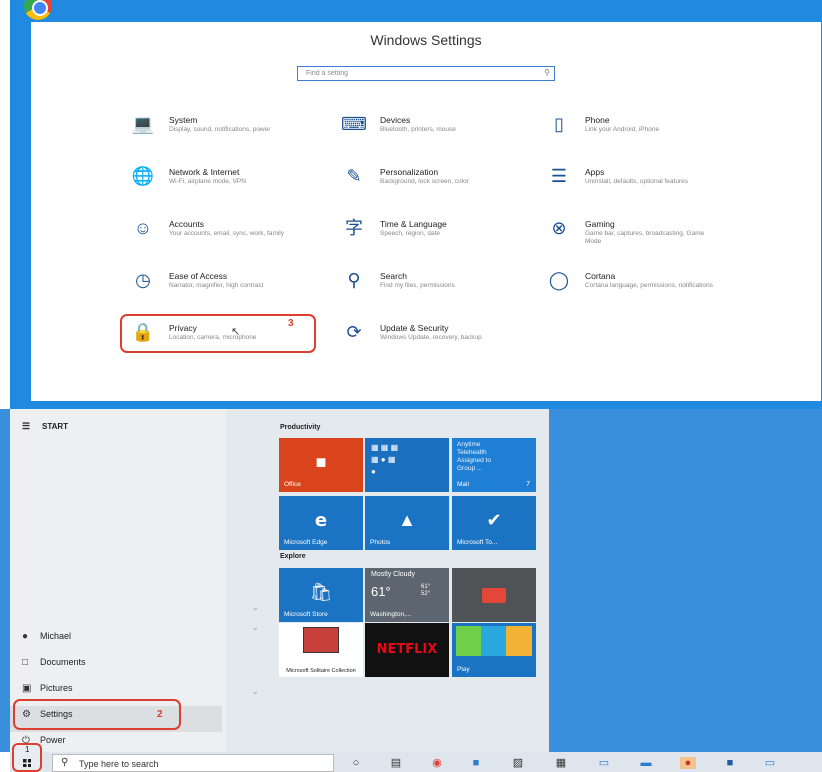 The width and height of the screenshot is (822, 772). What do you see at coordinates (293, 556) in the screenshot?
I see `group-title-explore: Explore` at bounding box center [293, 556].